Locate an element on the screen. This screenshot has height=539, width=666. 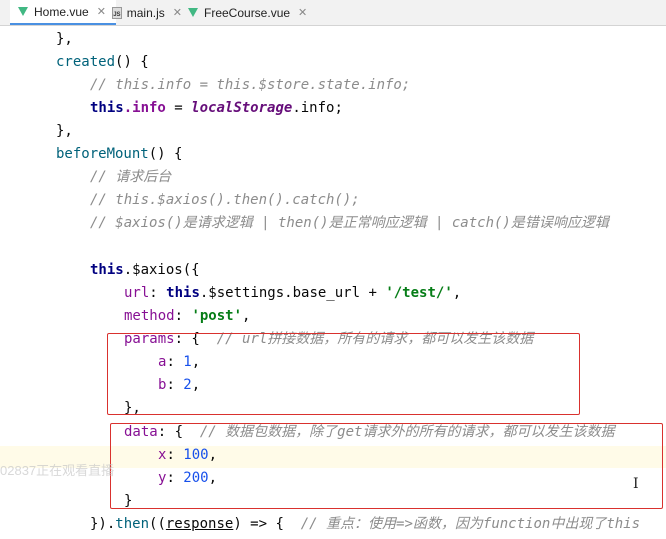
data-annotation-box is located at coordinates (386, 466).